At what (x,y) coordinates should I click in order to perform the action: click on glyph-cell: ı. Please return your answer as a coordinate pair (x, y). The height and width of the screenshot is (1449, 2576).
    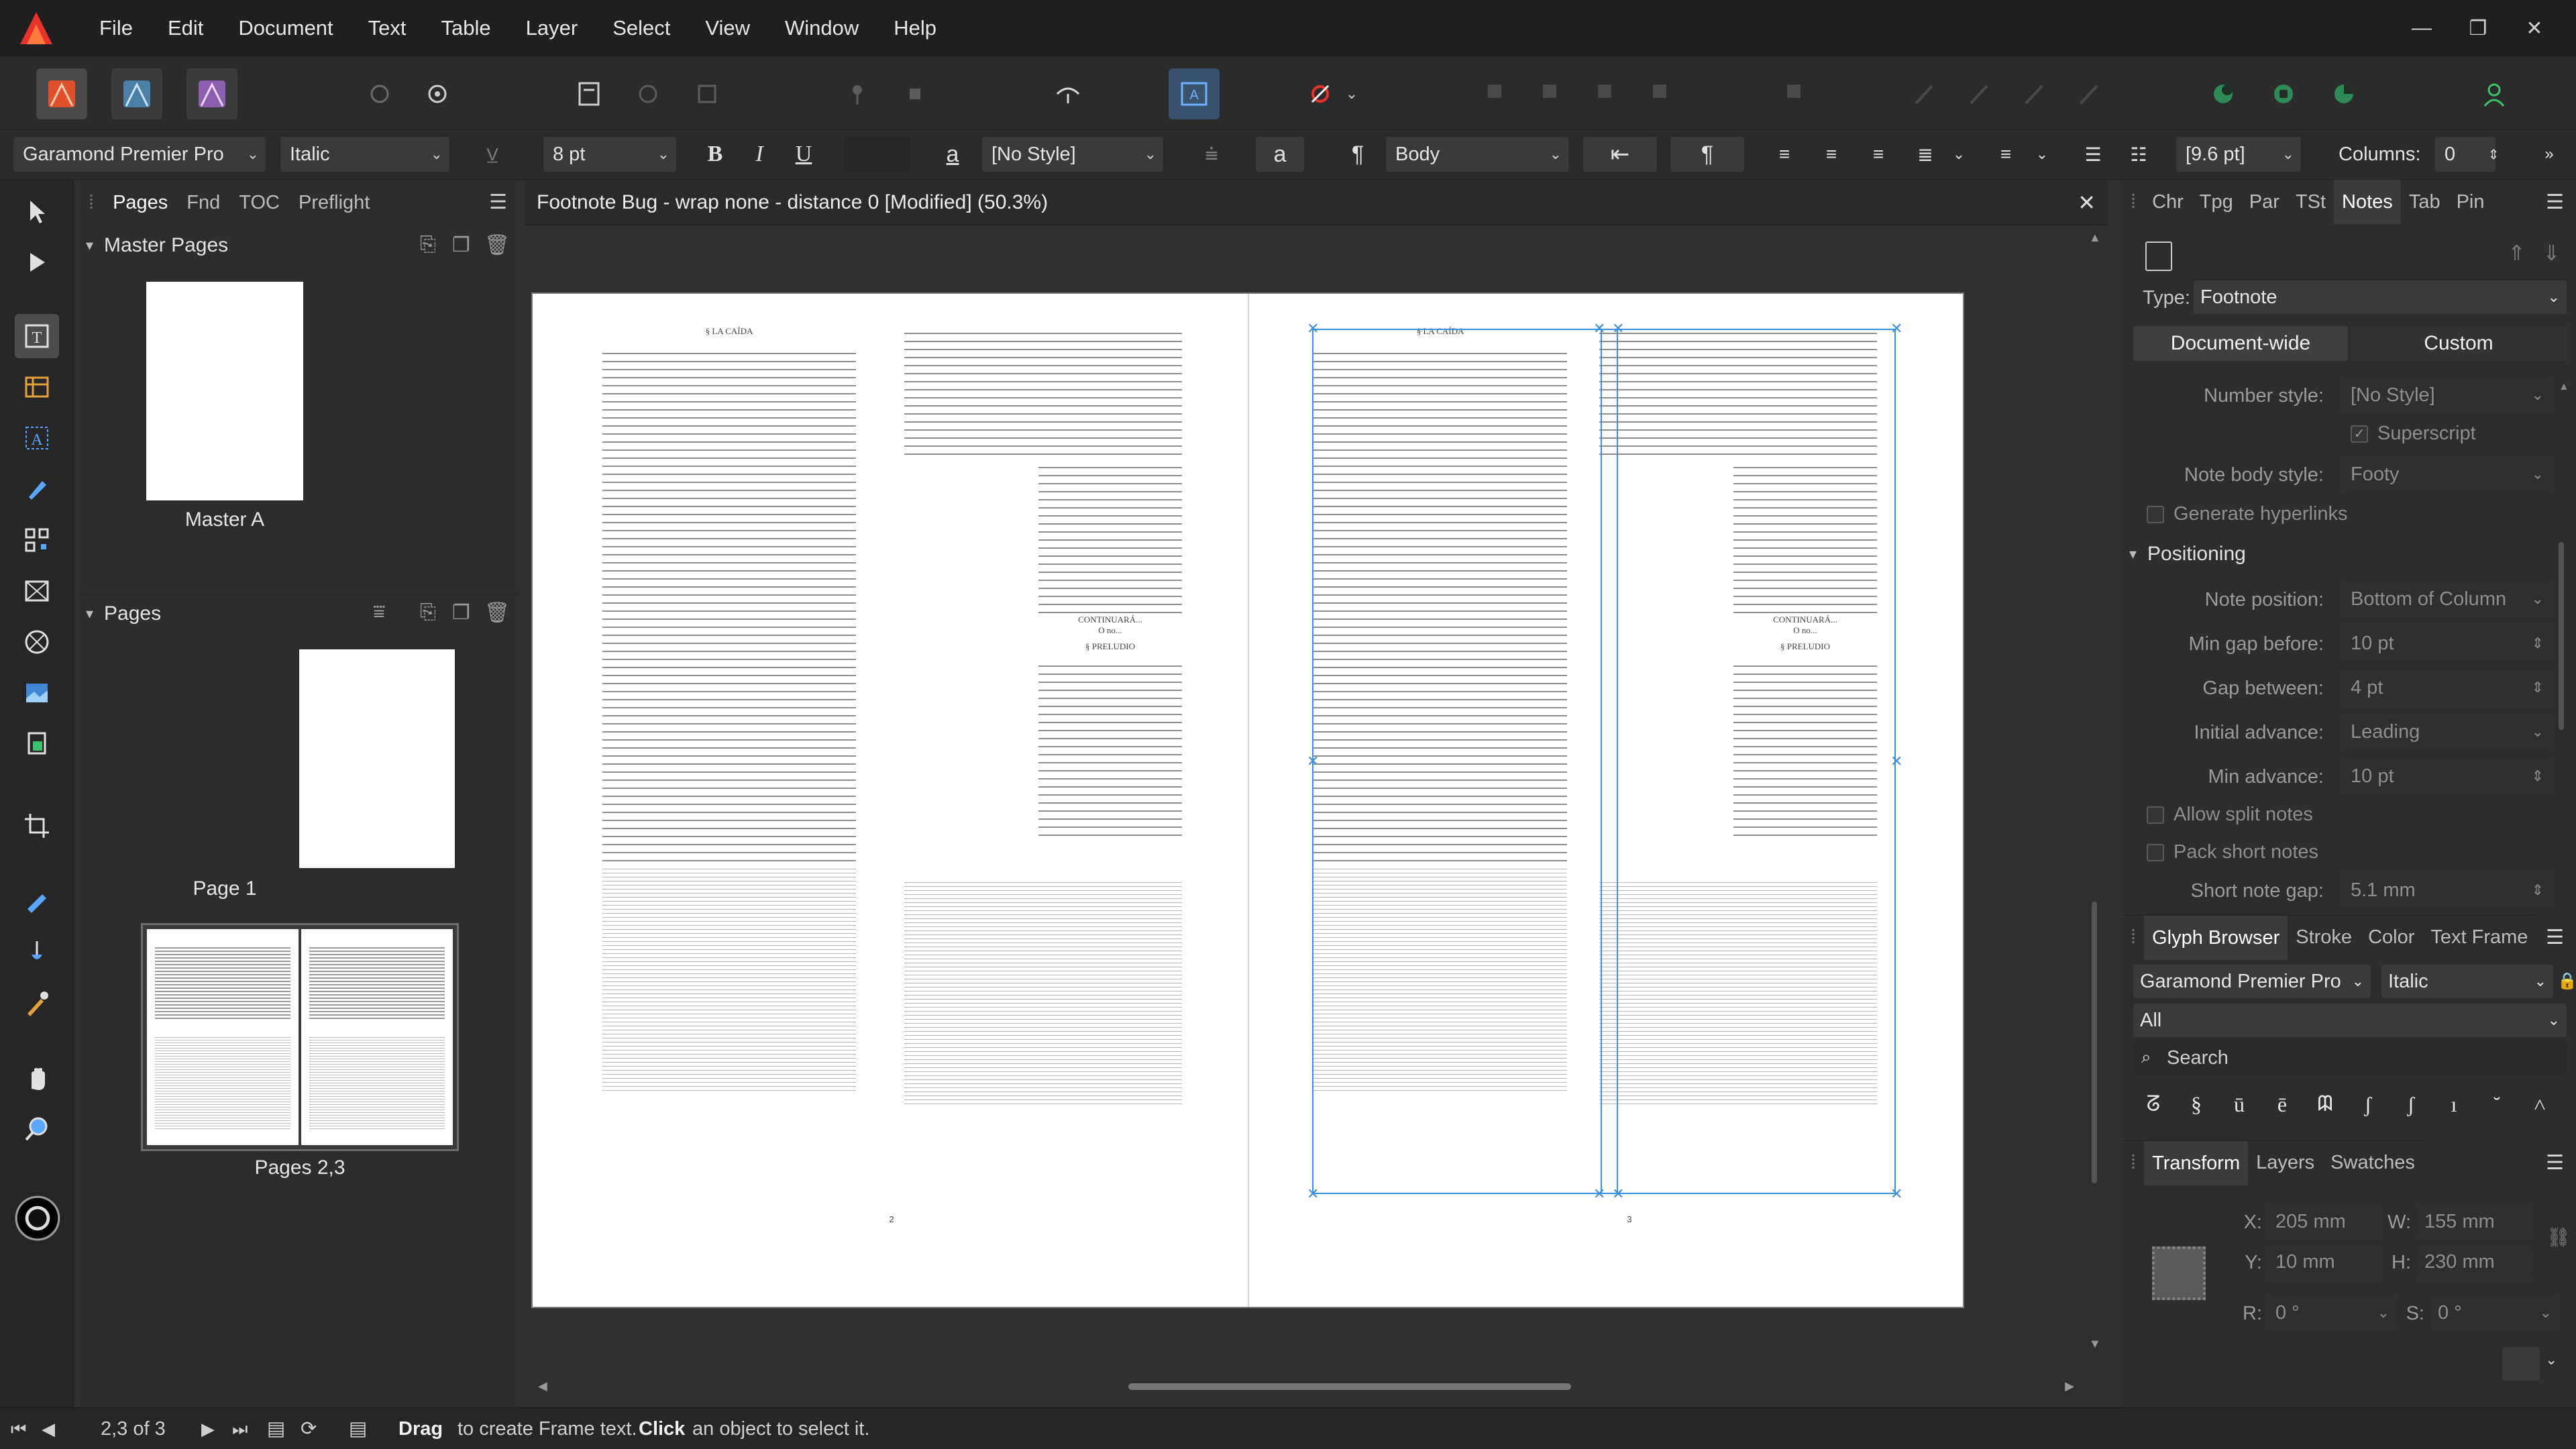
    Looking at the image, I should click on (2453, 1104).